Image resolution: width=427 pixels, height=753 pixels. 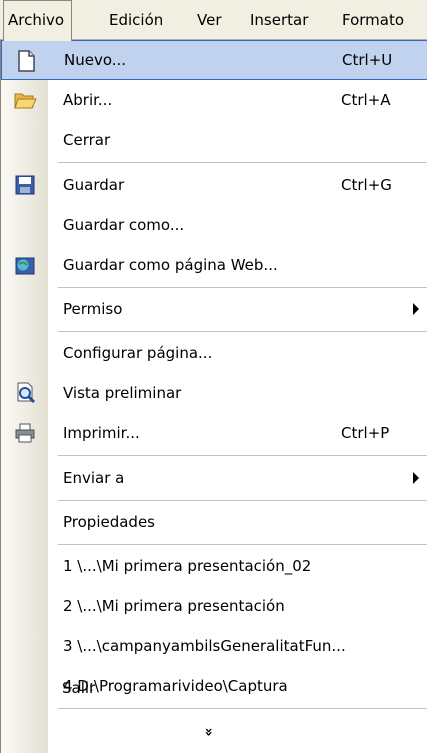 What do you see at coordinates (366, 100) in the screenshot?
I see `menu-item-shortcut: Ctrl+A` at bounding box center [366, 100].